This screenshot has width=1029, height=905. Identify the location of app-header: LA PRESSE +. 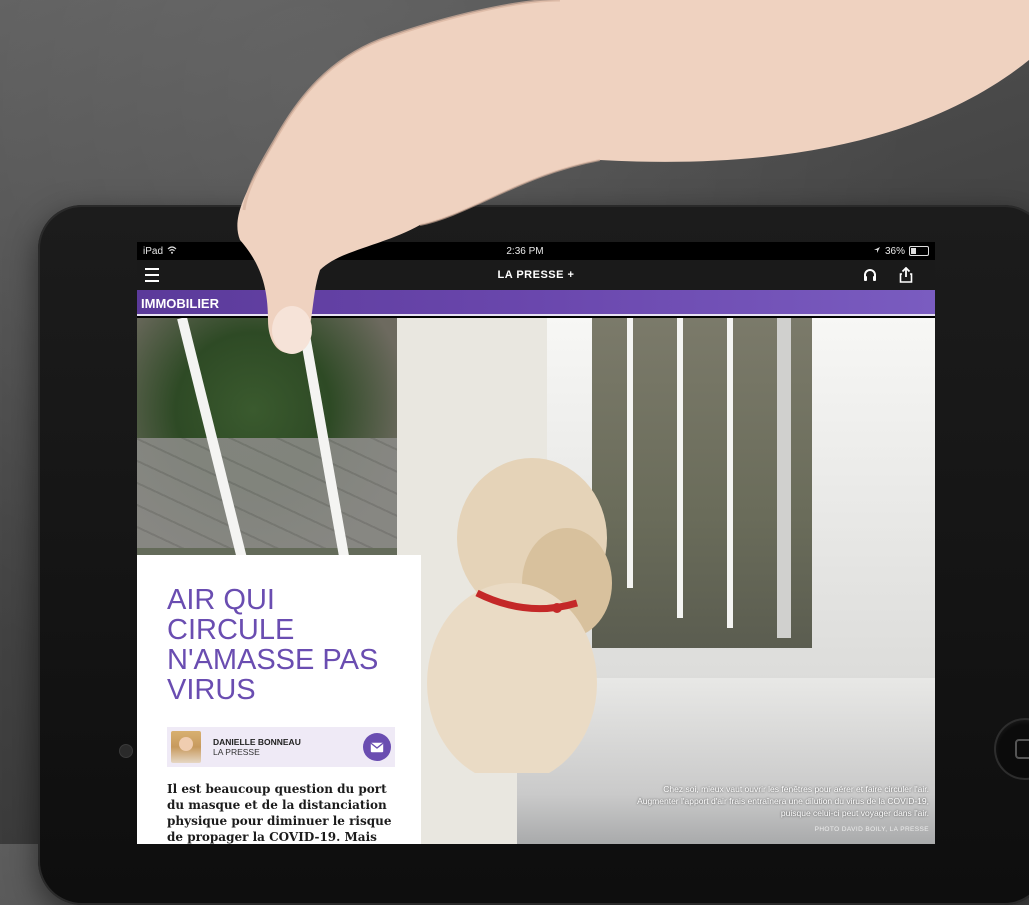
(536, 275).